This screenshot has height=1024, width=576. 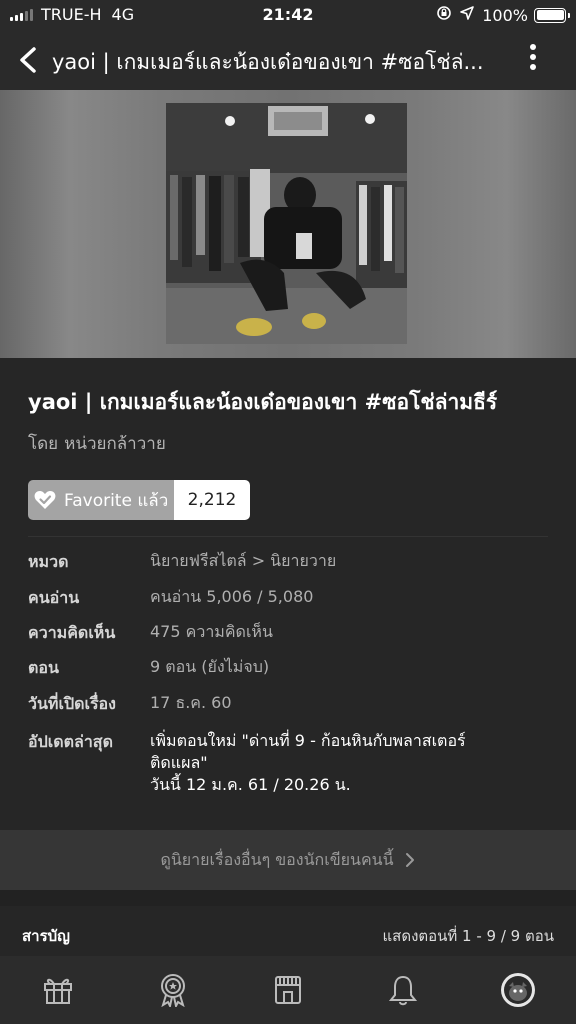 I want to click on meta-value-line: ติดแผล", so click(x=179, y=762).